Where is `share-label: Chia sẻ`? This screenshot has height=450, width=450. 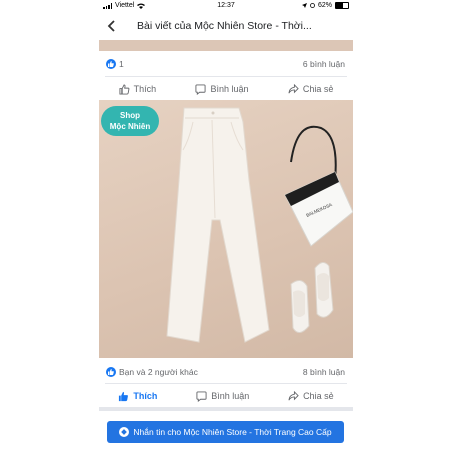 share-label: Chia sẻ is located at coordinates (318, 89).